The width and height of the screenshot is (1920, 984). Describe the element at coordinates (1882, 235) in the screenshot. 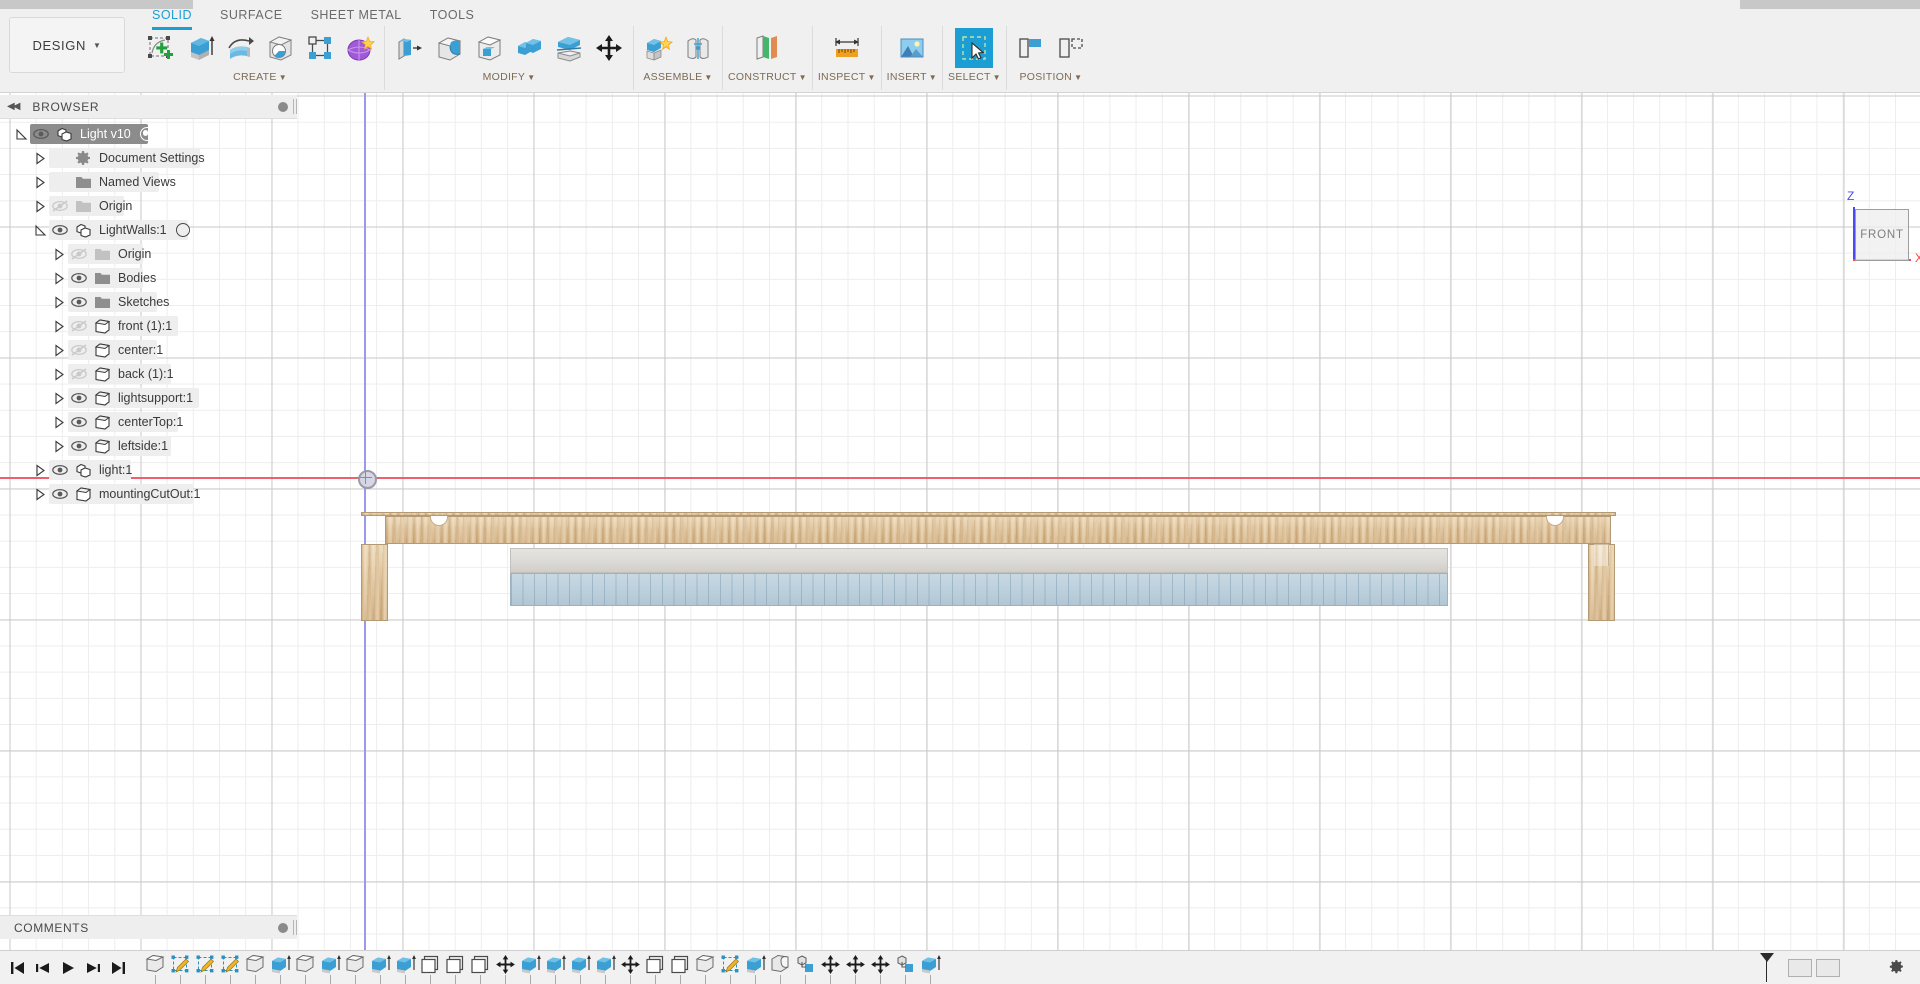

I see `view-cube-front-face: FRONT` at that location.